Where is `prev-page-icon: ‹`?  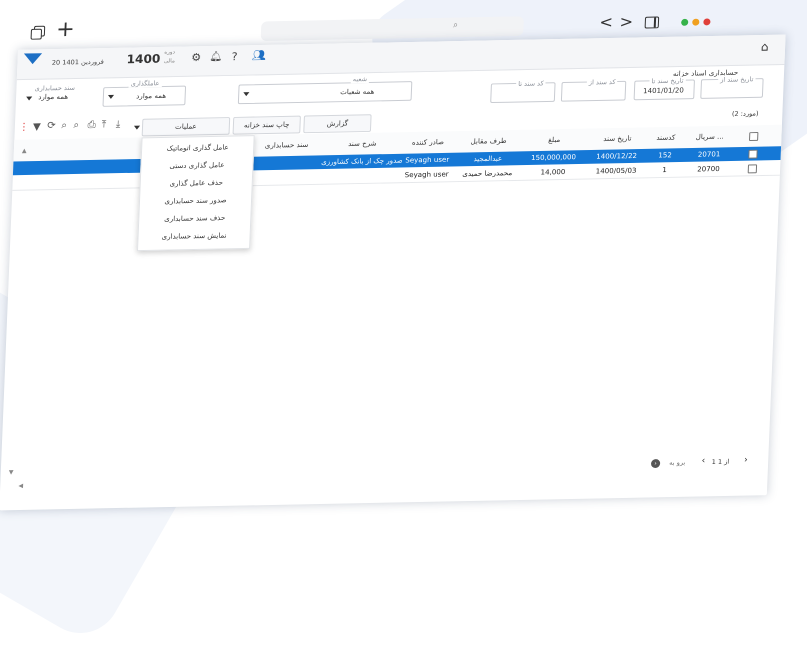 prev-page-icon: ‹ is located at coordinates (703, 461).